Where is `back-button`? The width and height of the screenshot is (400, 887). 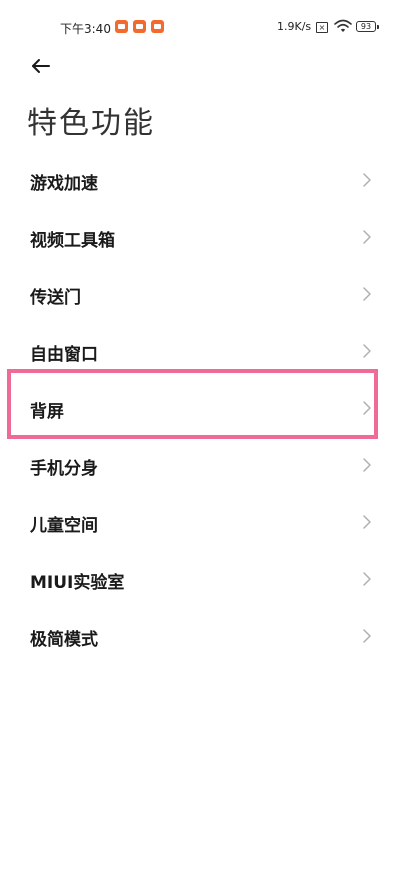 back-button is located at coordinates (41, 67).